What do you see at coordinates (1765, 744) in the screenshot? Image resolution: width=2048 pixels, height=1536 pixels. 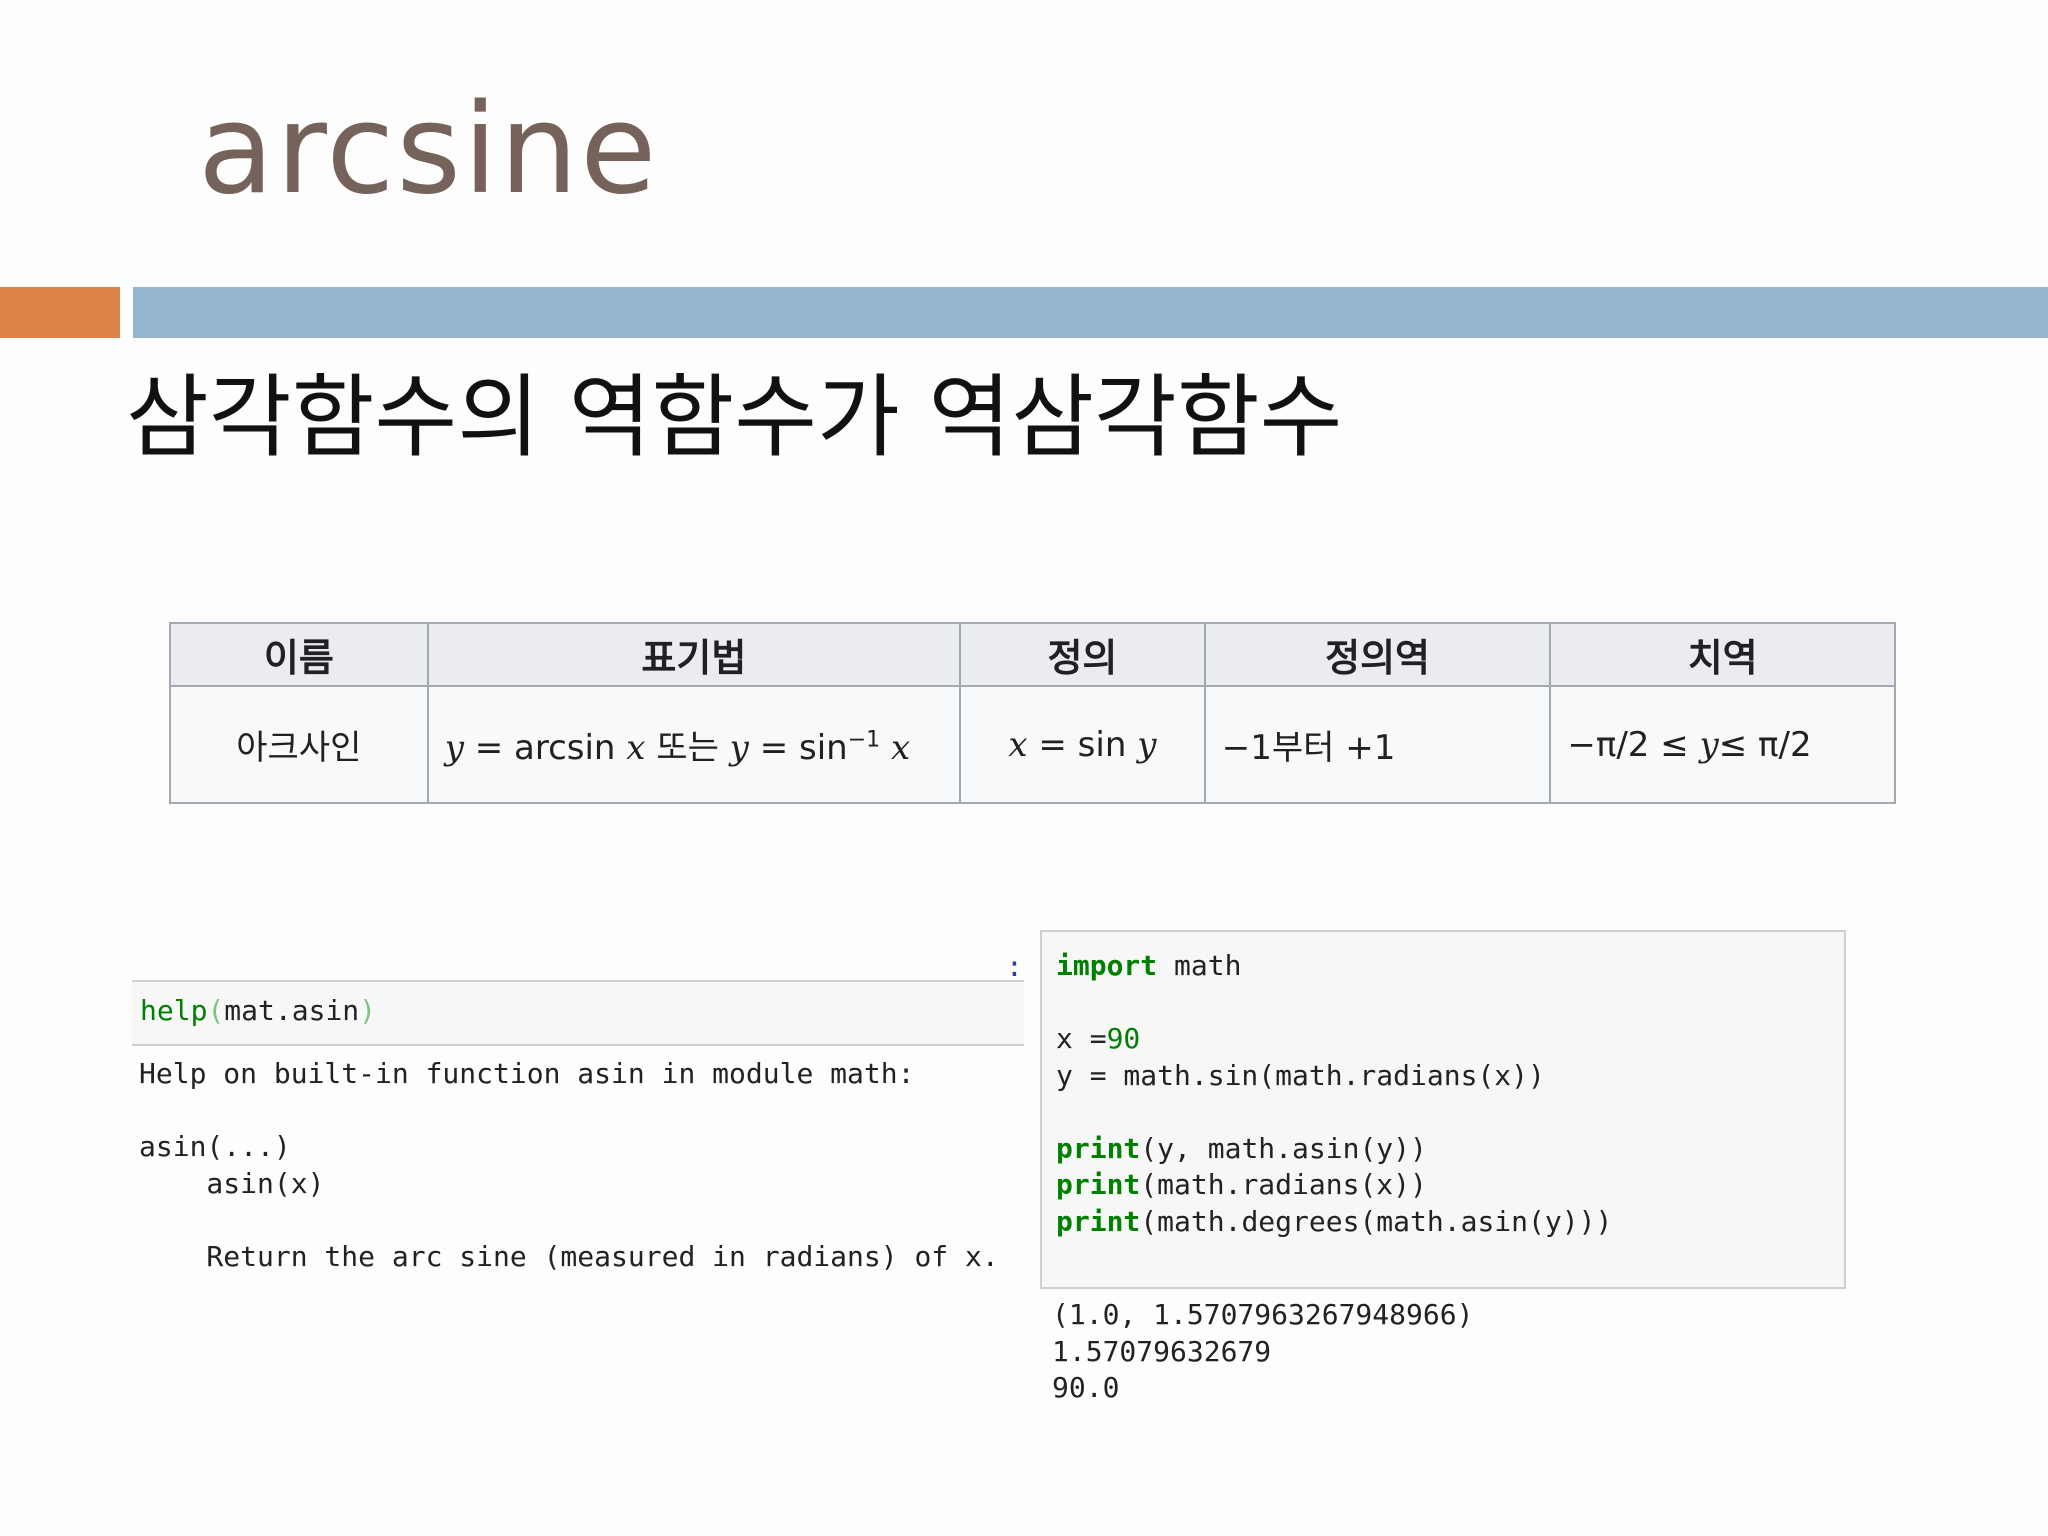 I see `range-right: ≤ π/2` at bounding box center [1765, 744].